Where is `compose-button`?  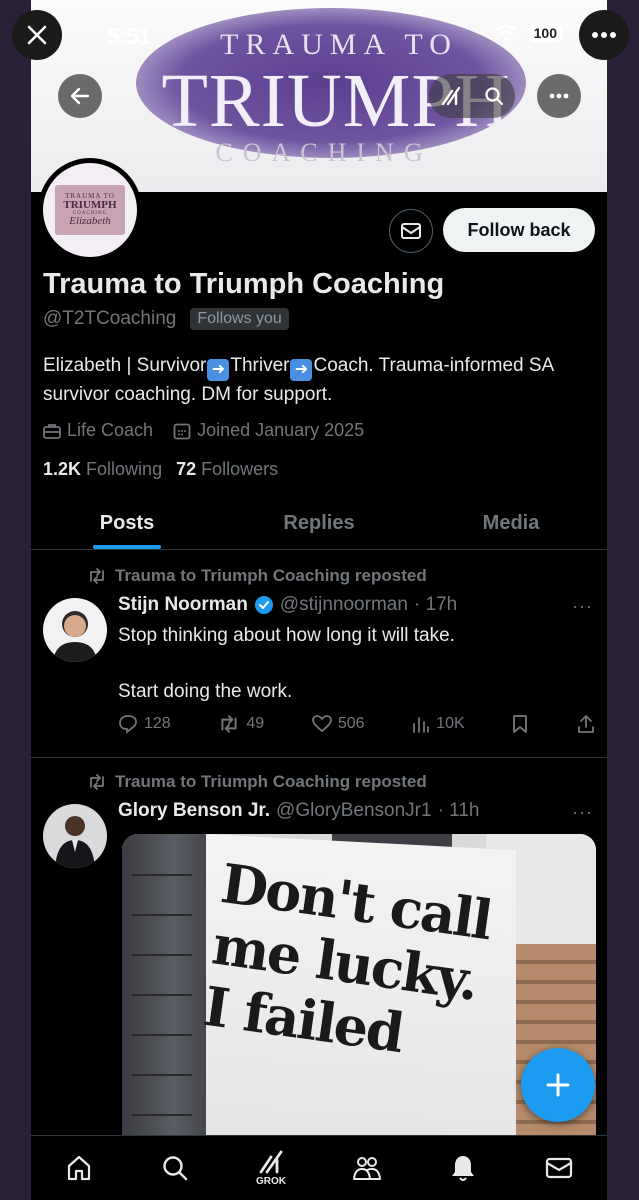
compose-button is located at coordinates (558, 1085).